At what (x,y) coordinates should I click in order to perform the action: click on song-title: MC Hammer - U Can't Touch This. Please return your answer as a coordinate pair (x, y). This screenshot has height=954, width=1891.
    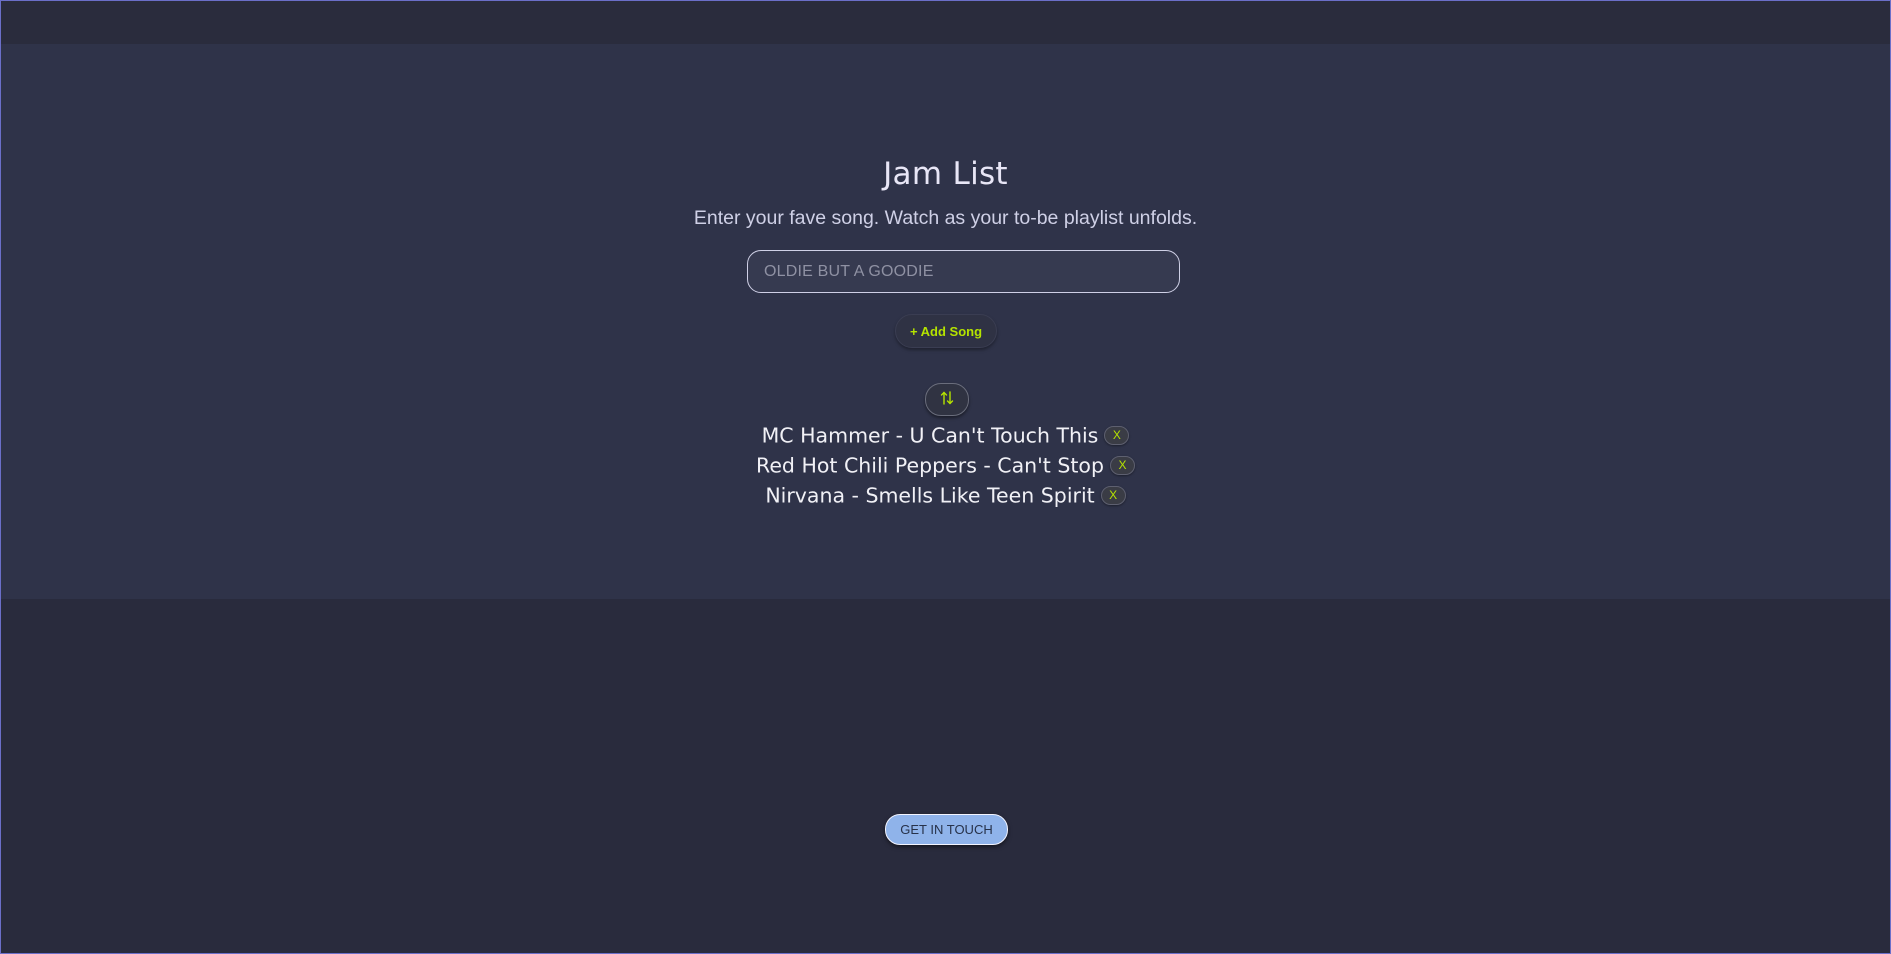
    Looking at the image, I should click on (930, 435).